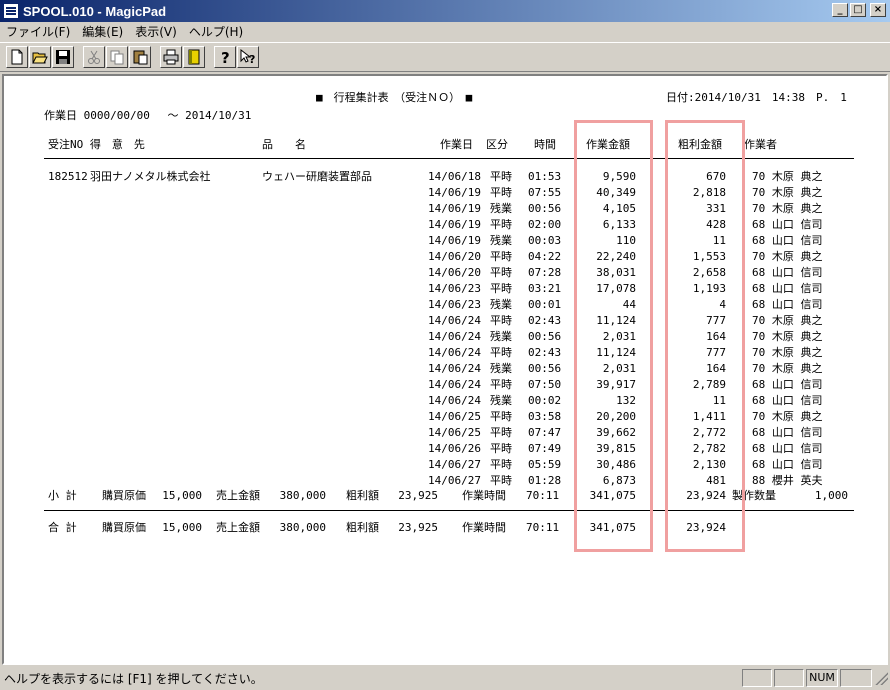  Describe the element at coordinates (545, 448) in the screenshot. I see `row-time: 07:49` at that location.